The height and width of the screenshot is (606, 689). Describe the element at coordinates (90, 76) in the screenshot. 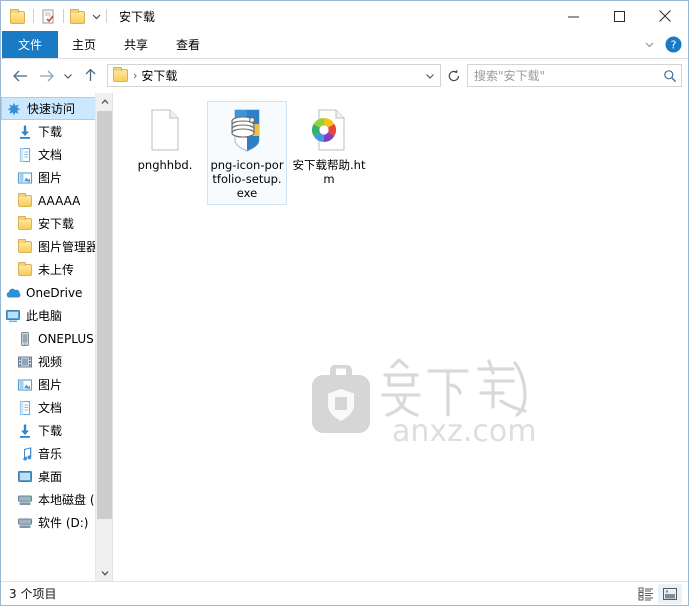

I see `up-level-button` at that location.